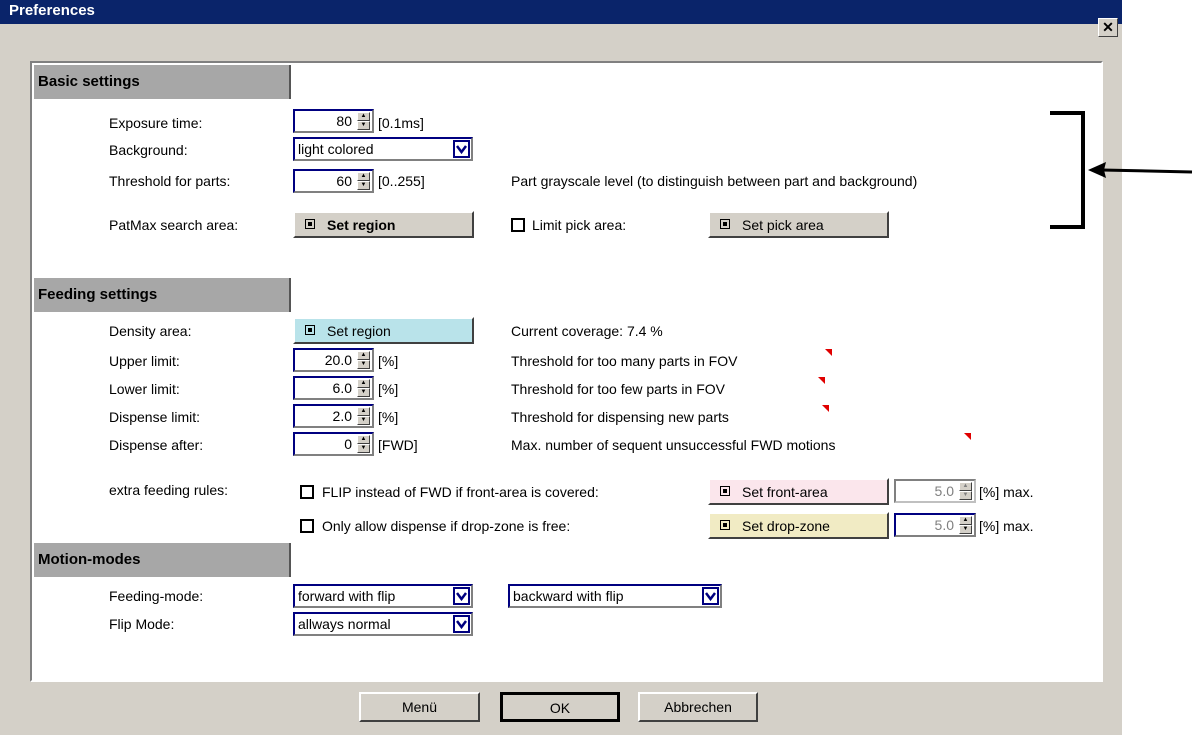 The image size is (1197, 735). What do you see at coordinates (579, 225) in the screenshot?
I see `limit-pick-label: Limit pick area:` at bounding box center [579, 225].